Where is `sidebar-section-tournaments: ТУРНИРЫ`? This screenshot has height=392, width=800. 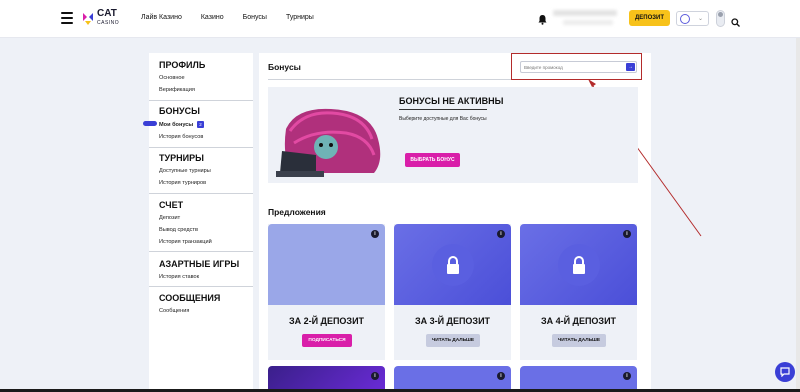
sidebar-section-tournaments: ТУРНИРЫ is located at coordinates (181, 158).